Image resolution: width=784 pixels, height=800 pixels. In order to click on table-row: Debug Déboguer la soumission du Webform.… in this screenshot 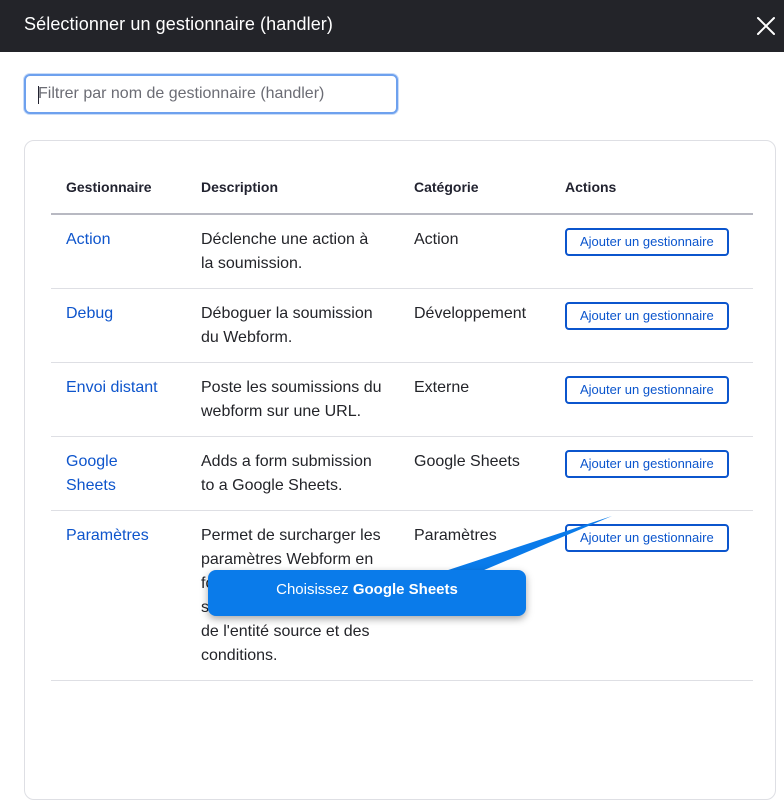, I will do `click(402, 325)`.